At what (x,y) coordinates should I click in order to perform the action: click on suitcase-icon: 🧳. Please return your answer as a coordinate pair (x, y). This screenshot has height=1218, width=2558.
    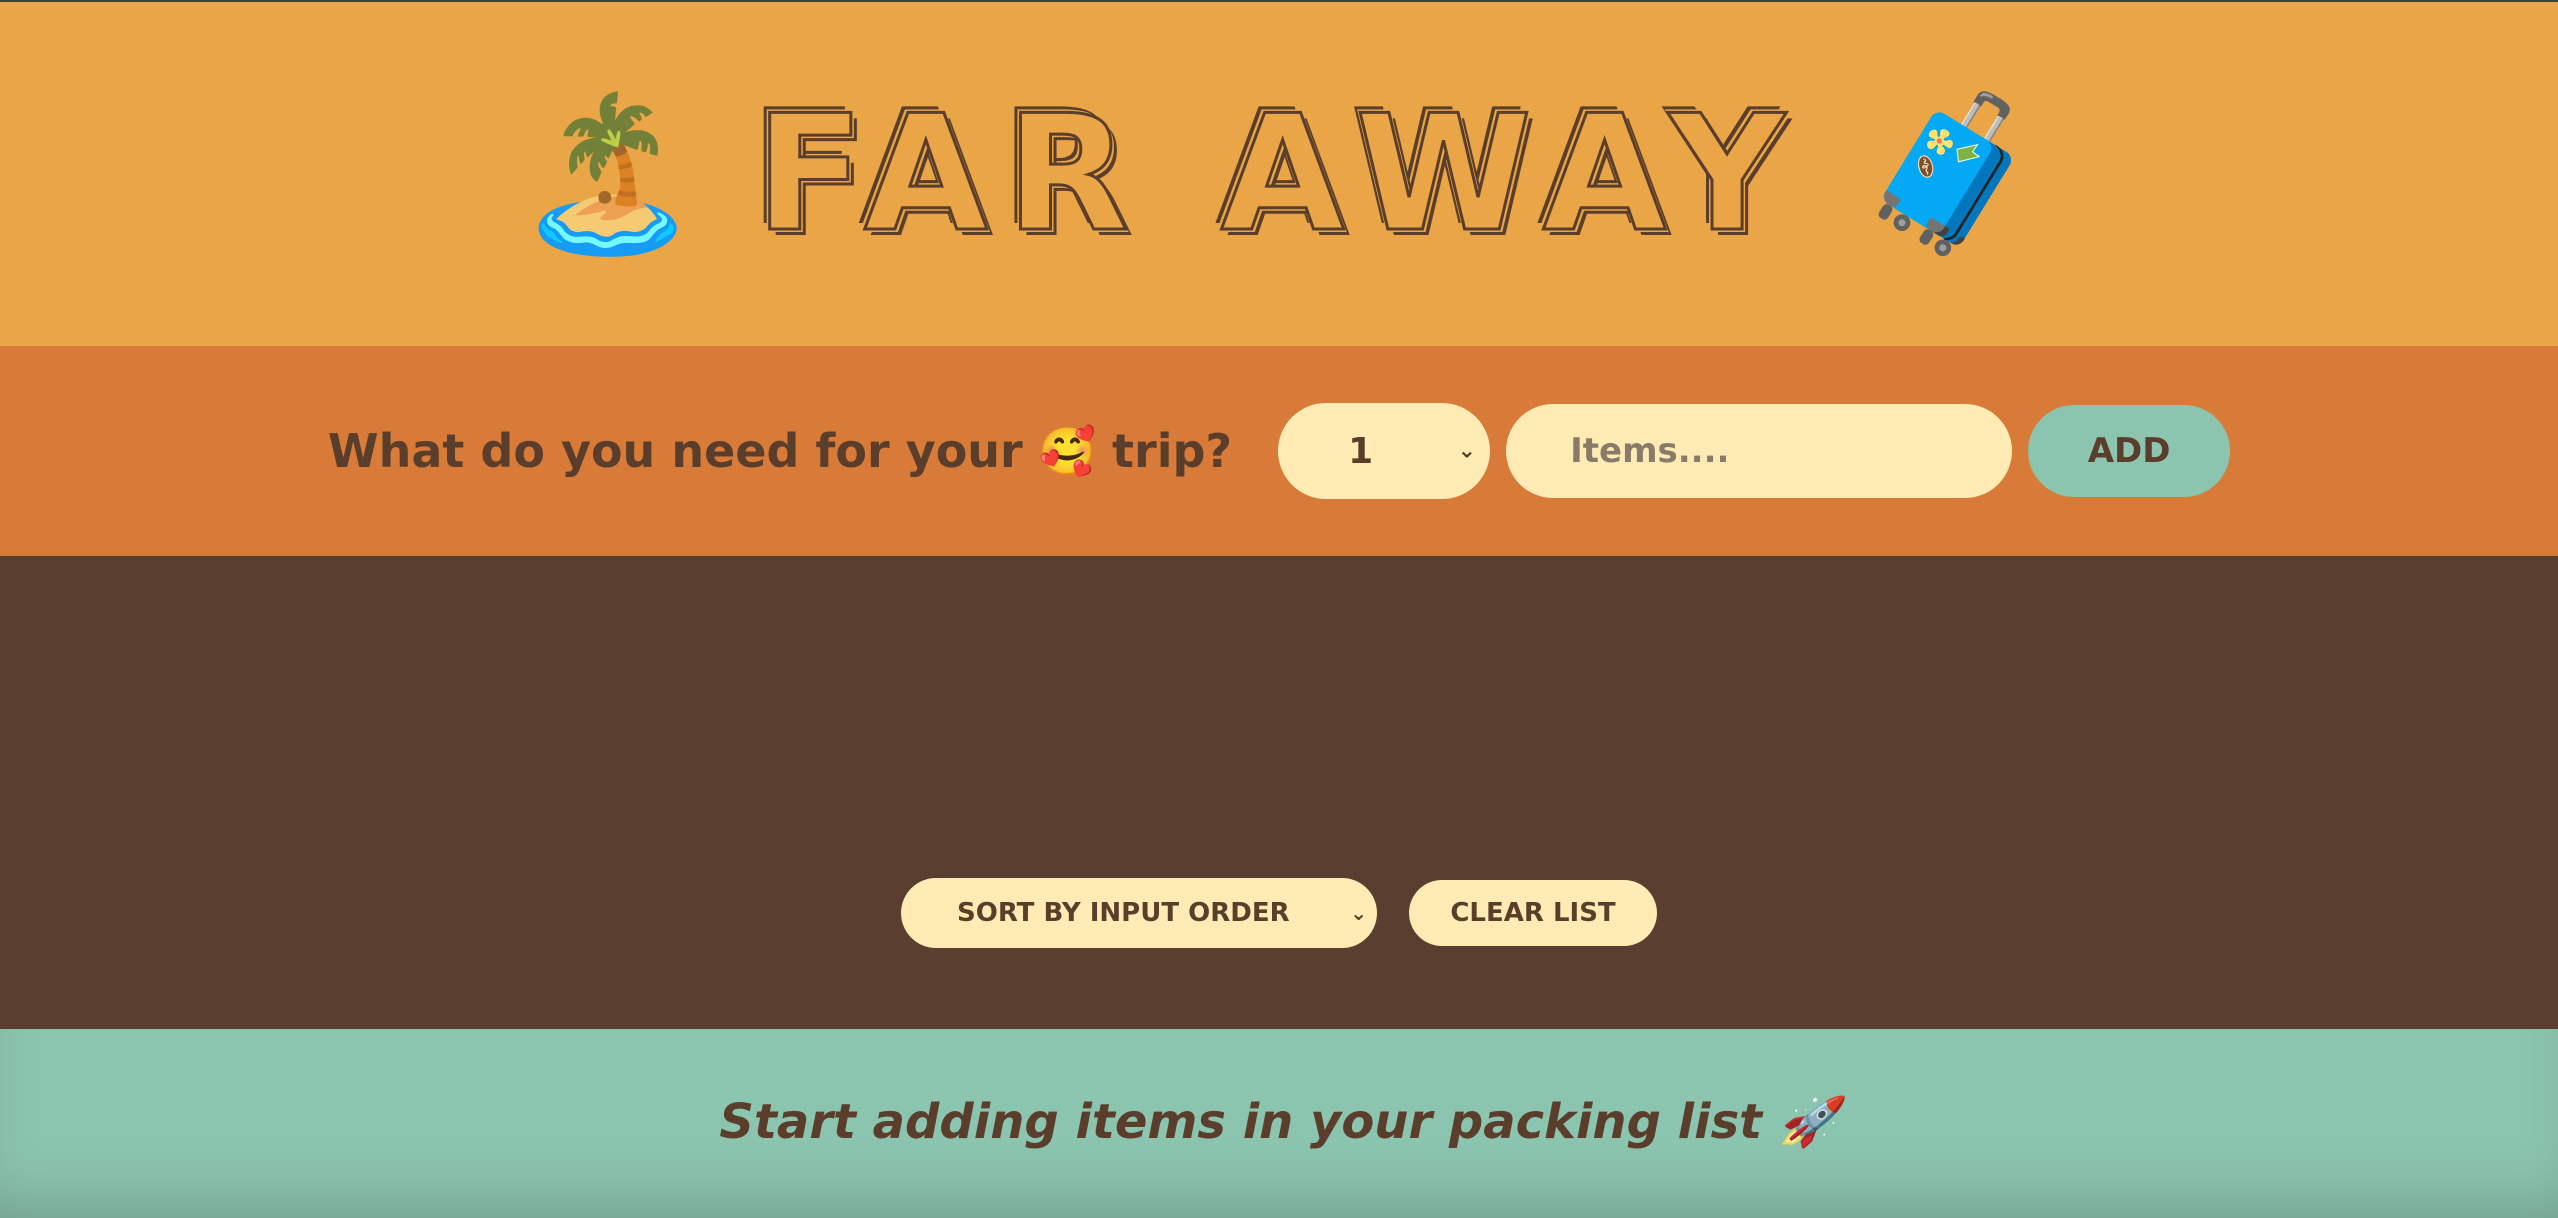
    Looking at the image, I should click on (1950, 174).